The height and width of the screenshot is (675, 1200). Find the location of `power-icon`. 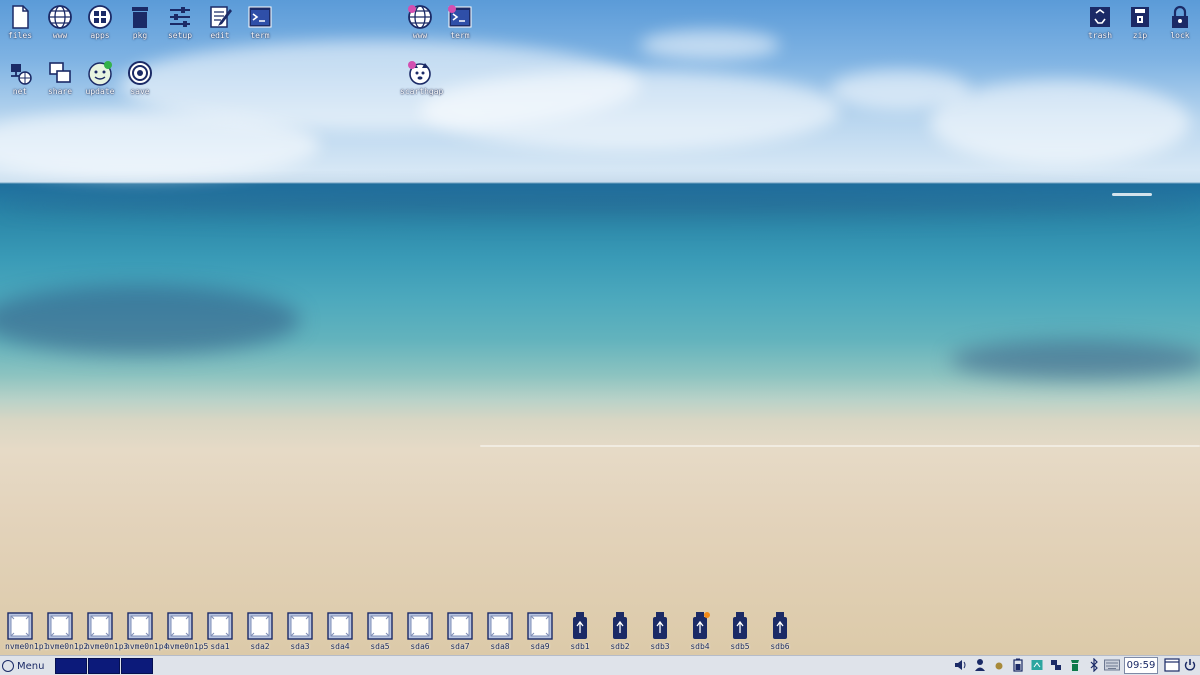

power-icon is located at coordinates (999, 665).